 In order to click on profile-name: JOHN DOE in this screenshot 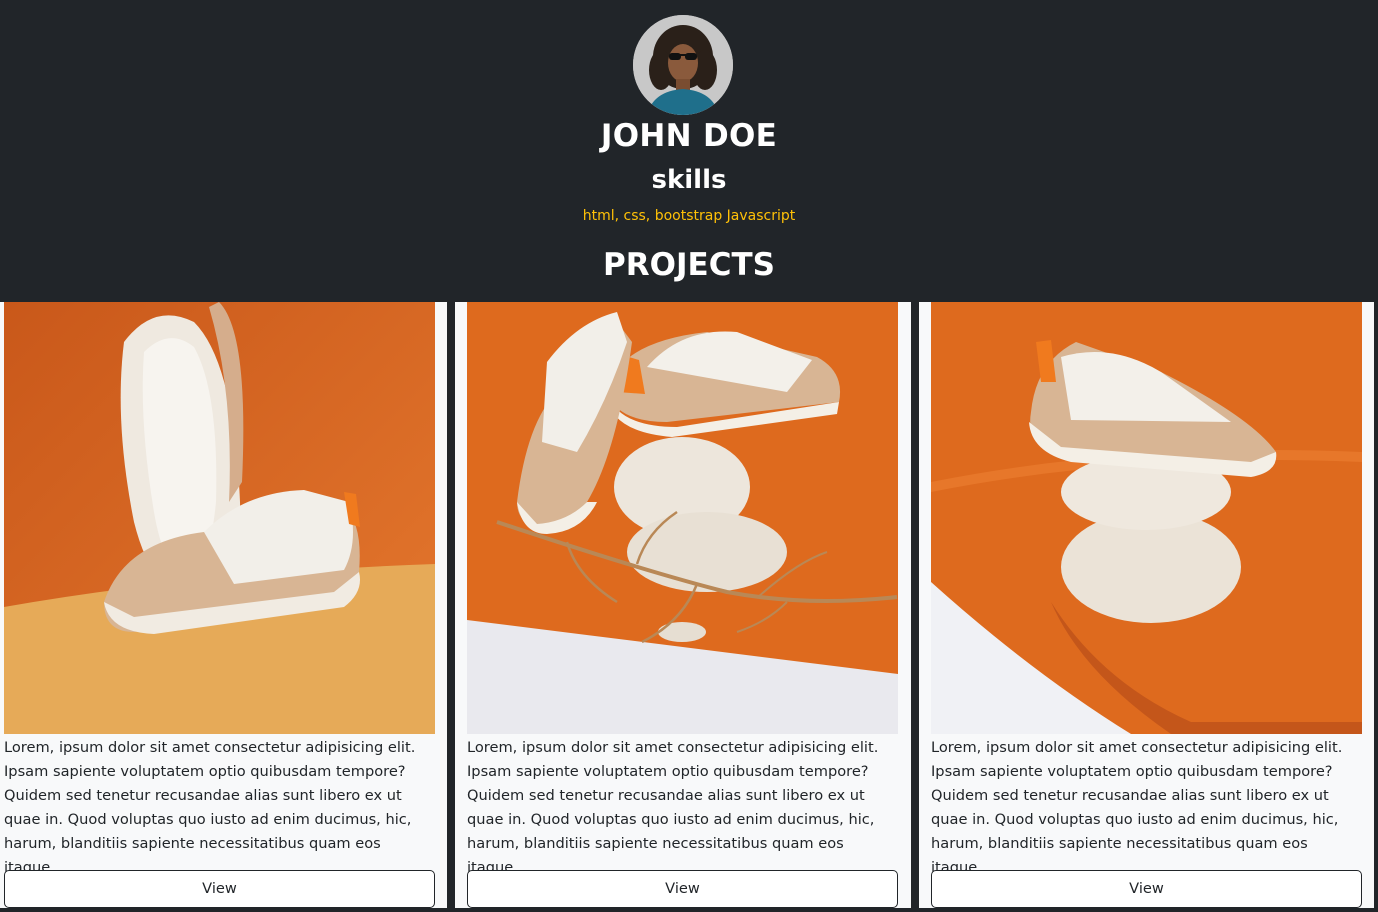, I will do `click(689, 136)`.